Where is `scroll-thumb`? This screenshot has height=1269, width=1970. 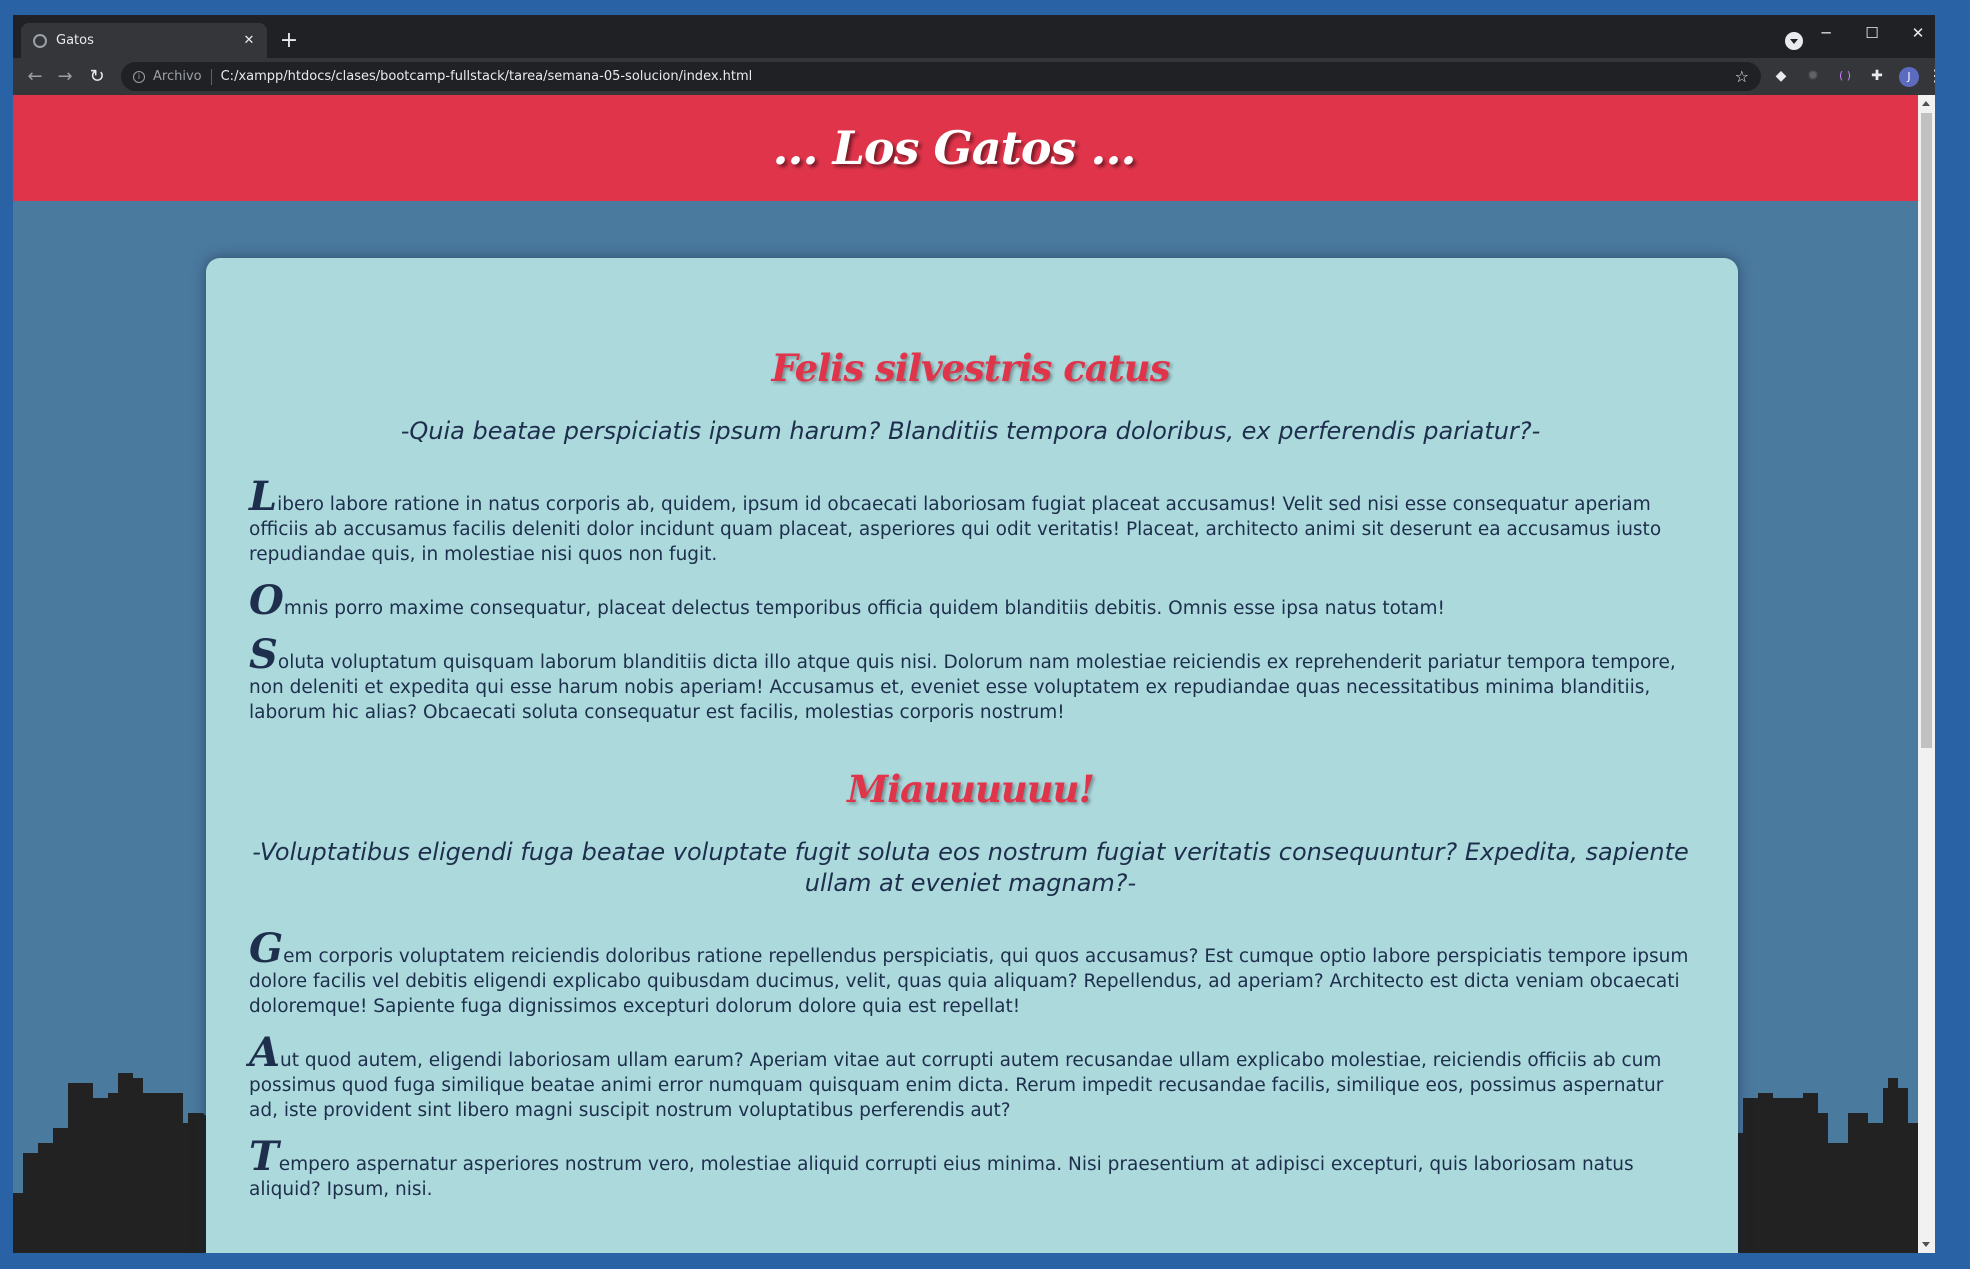
scroll-thumb is located at coordinates (1926, 430).